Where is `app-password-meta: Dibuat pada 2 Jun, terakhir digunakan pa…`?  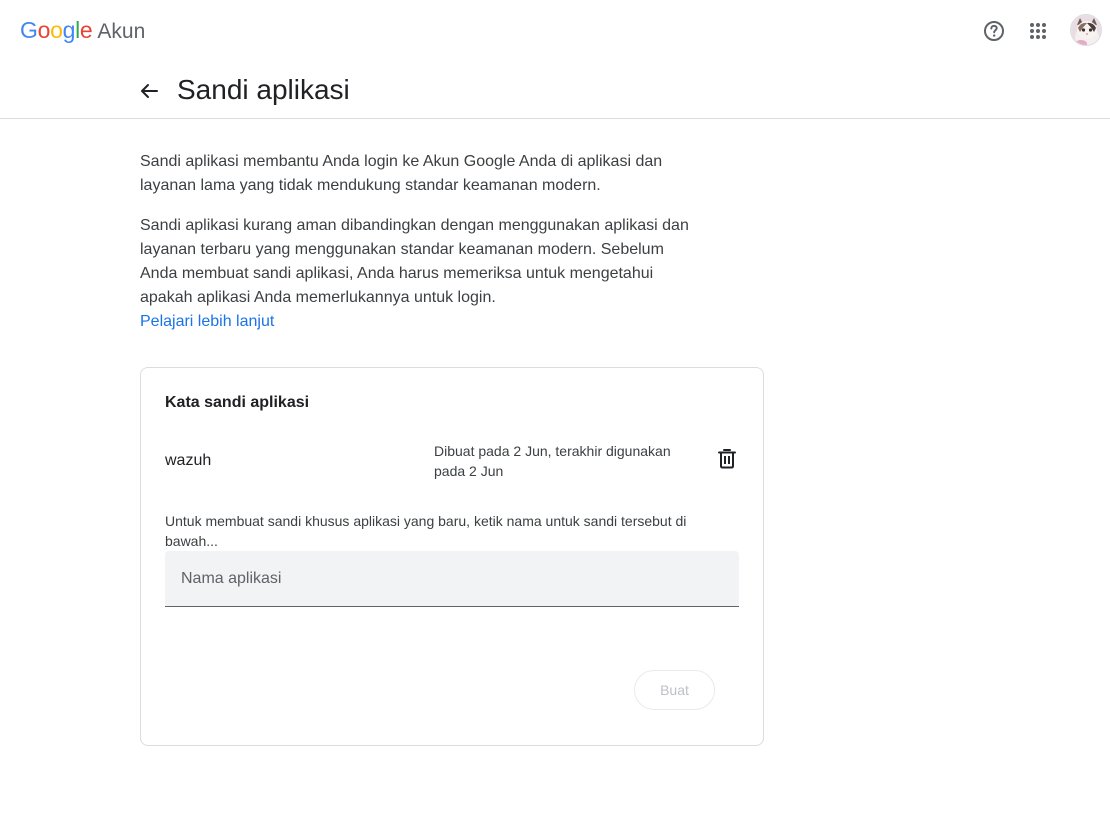
app-password-meta: Dibuat pada 2 Jun, terakhir digunakan pa… is located at coordinates (552, 461).